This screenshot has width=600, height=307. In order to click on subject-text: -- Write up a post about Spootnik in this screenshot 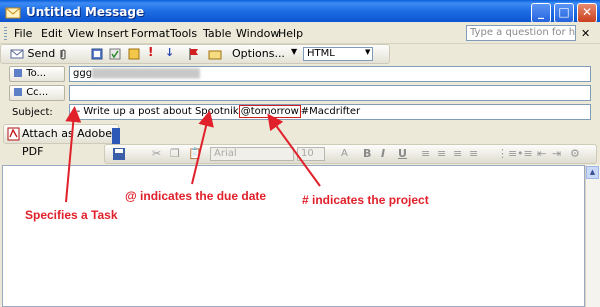, I will do `click(156, 111)`.